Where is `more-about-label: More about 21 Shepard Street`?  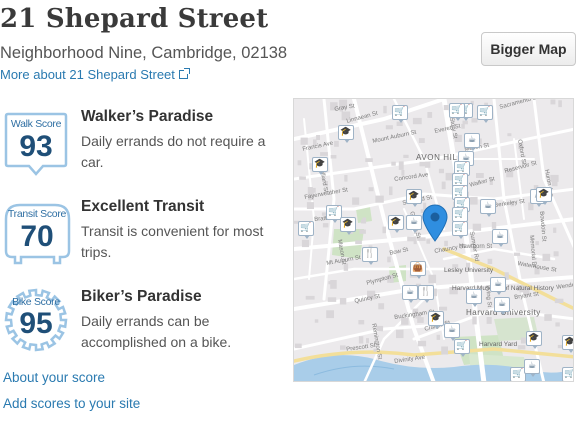 more-about-label: More about 21 Shepard Street is located at coordinates (87, 74).